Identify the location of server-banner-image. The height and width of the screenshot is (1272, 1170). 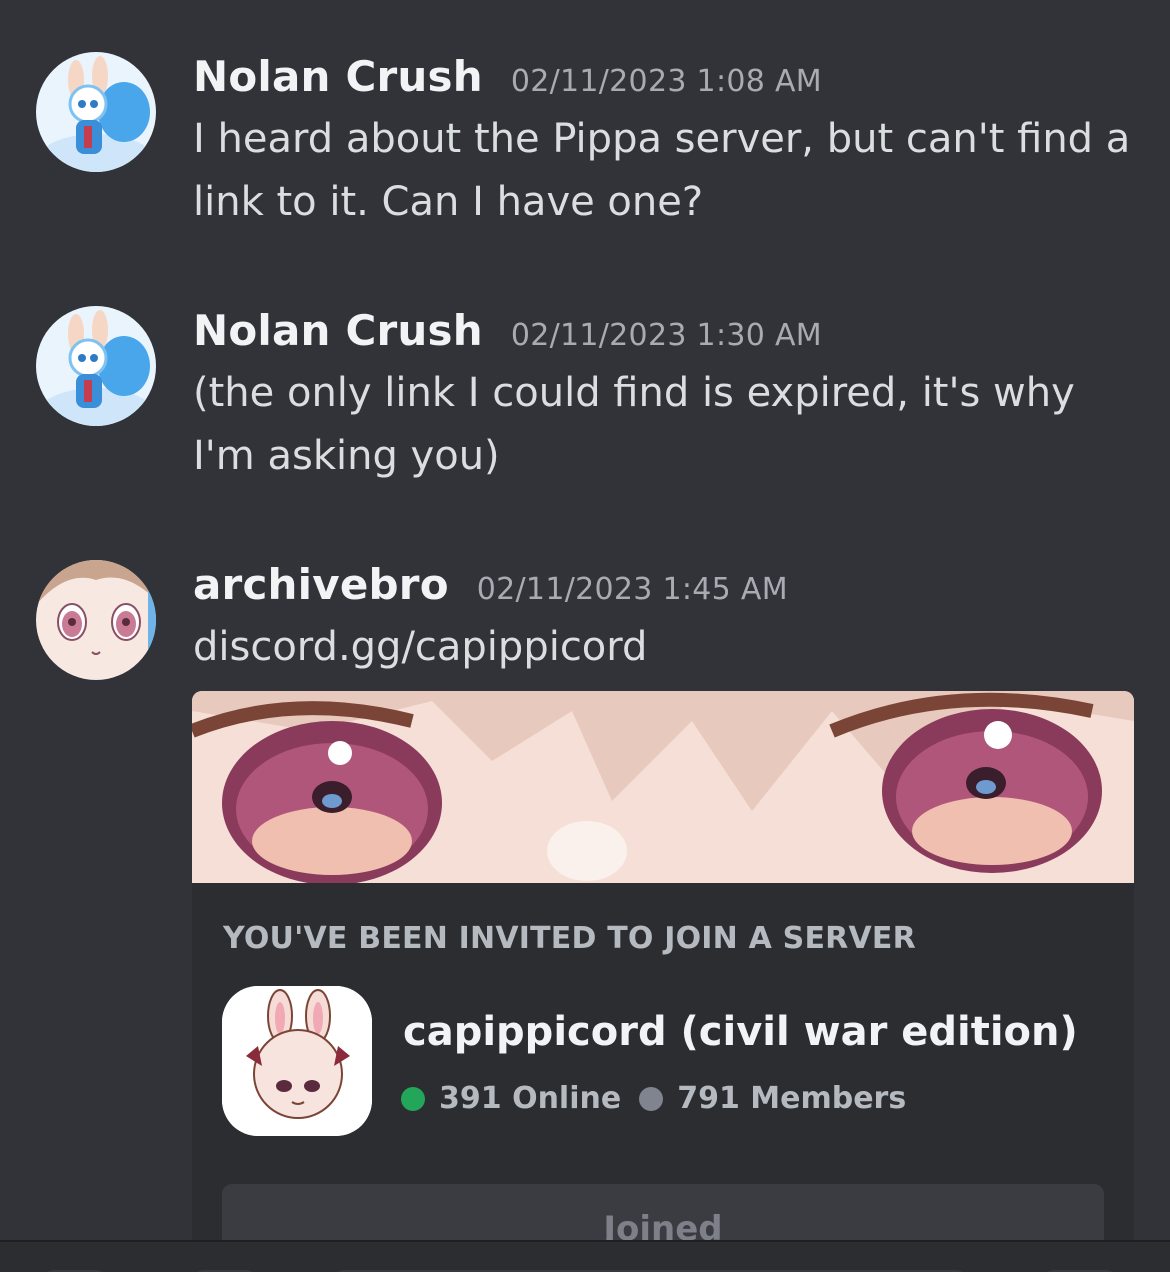
(663, 787).